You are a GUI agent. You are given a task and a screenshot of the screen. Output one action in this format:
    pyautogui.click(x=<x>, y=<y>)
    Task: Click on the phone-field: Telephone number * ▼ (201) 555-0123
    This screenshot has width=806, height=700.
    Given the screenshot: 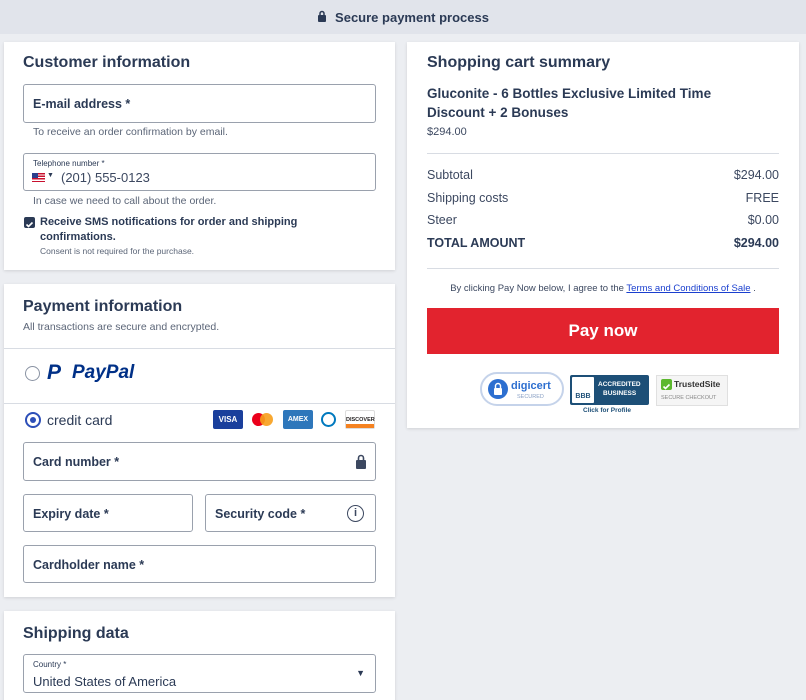 What is the action you would take?
    pyautogui.click(x=199, y=172)
    